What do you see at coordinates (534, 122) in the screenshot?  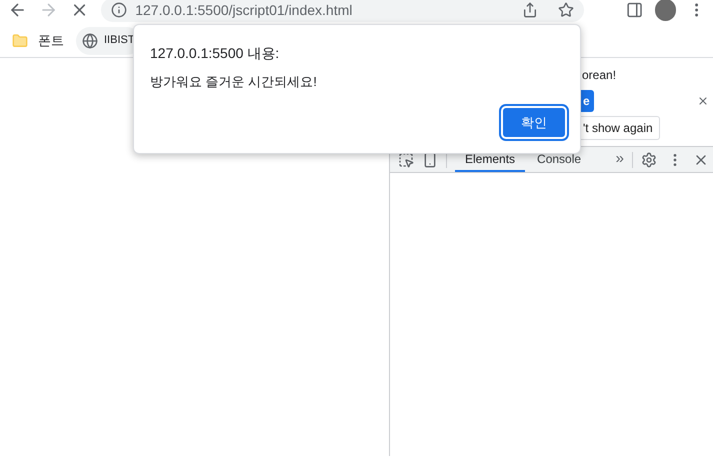 I see `ok-button: 확인` at bounding box center [534, 122].